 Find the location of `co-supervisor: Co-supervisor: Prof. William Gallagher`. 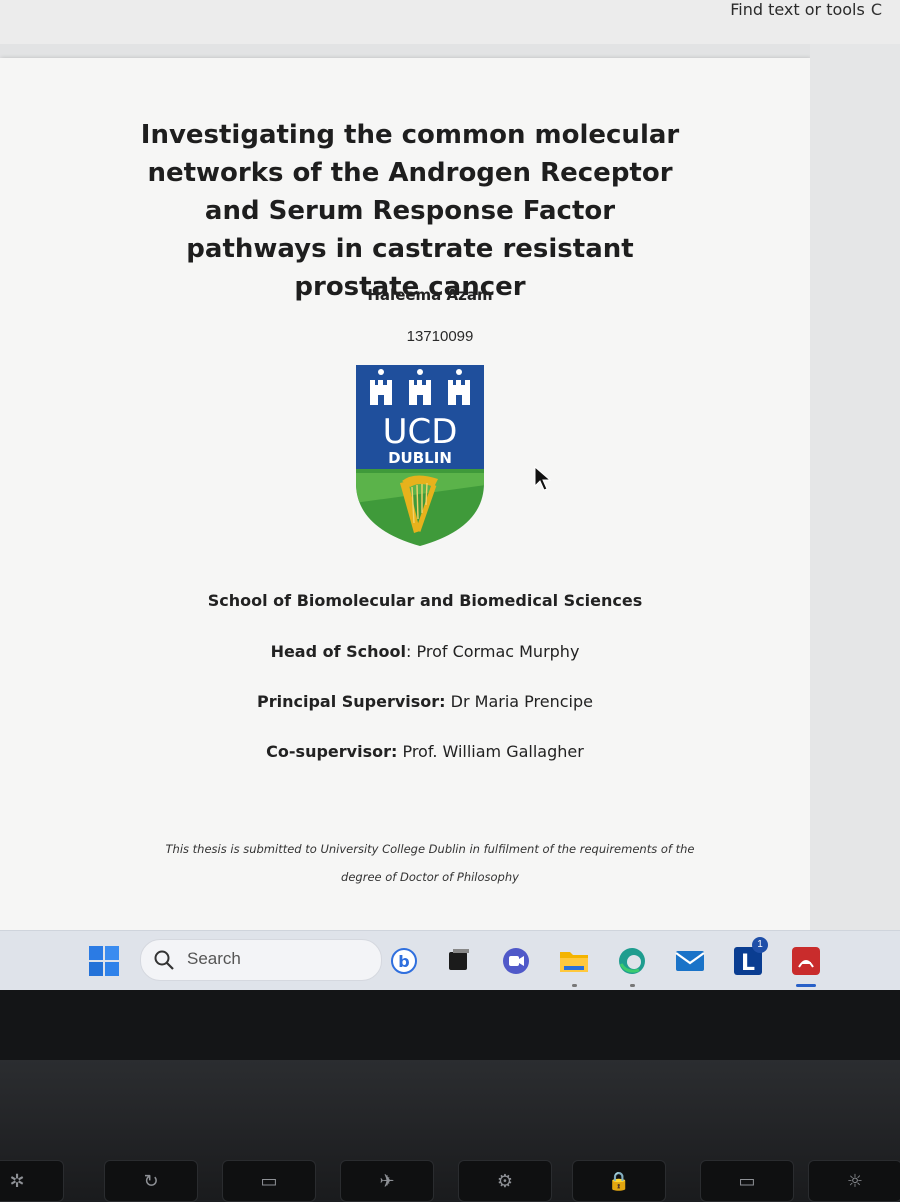

co-supervisor: Co-supervisor: Prof. William Gallagher is located at coordinates (425, 751).